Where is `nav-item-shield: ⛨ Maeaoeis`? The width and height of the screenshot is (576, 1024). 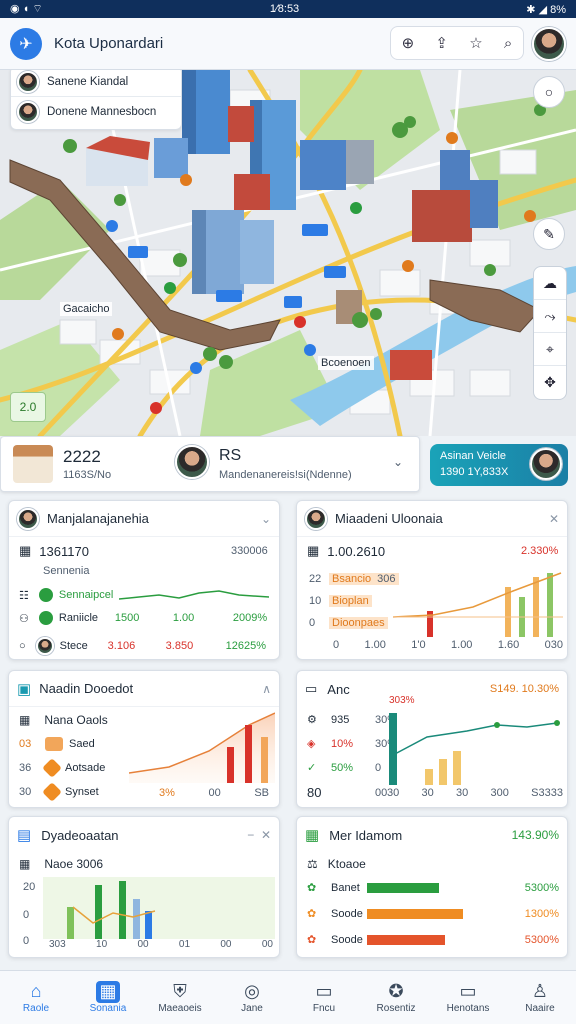 nav-item-shield: ⛨ Maeaoeis is located at coordinates (180, 997).